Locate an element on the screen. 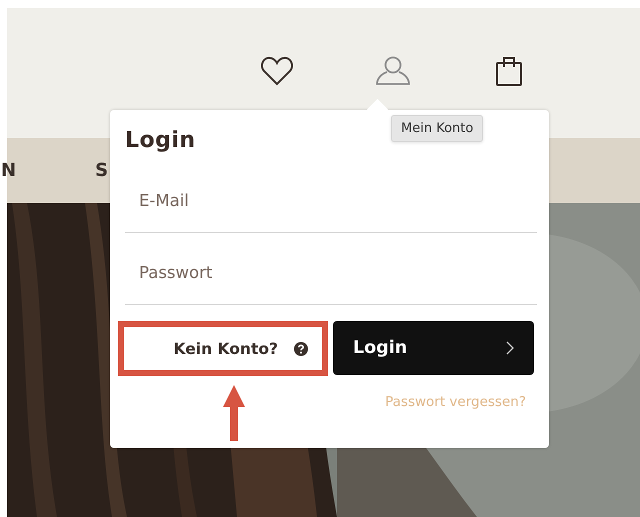  help-icon is located at coordinates (301, 349).